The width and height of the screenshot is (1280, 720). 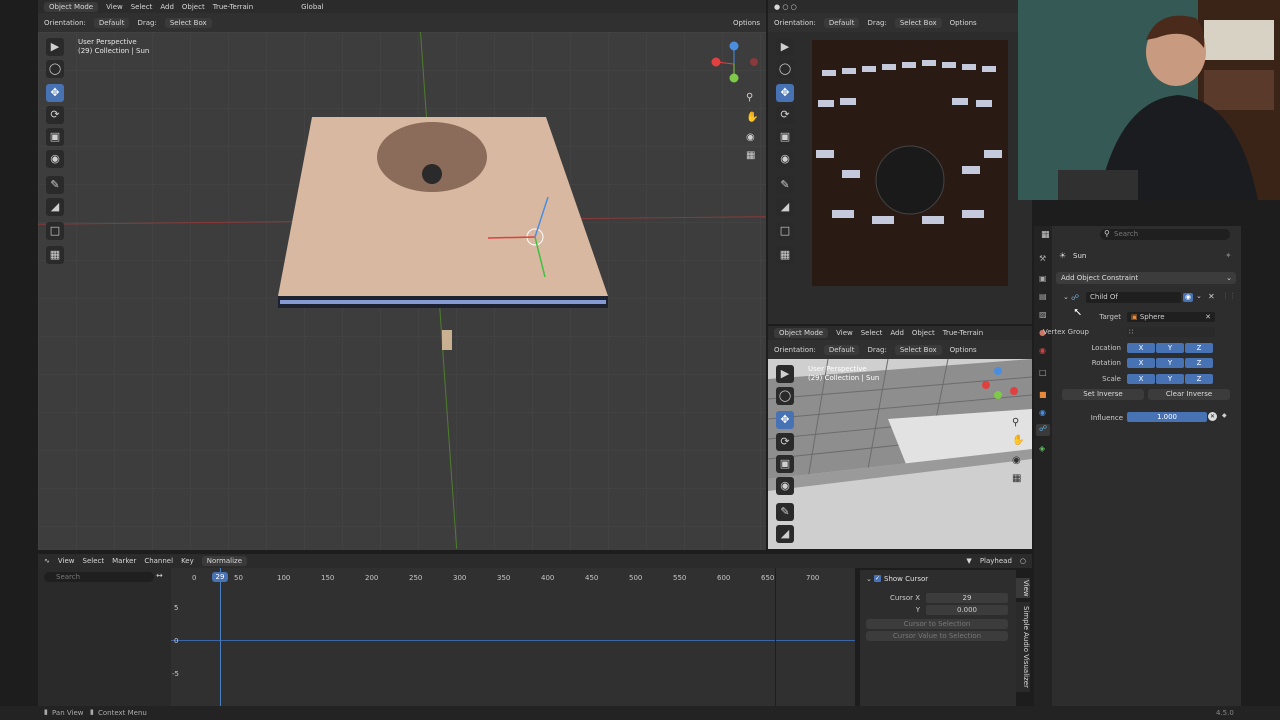 What do you see at coordinates (1016, 460) in the screenshot?
I see `side-camera-icon: ◉` at bounding box center [1016, 460].